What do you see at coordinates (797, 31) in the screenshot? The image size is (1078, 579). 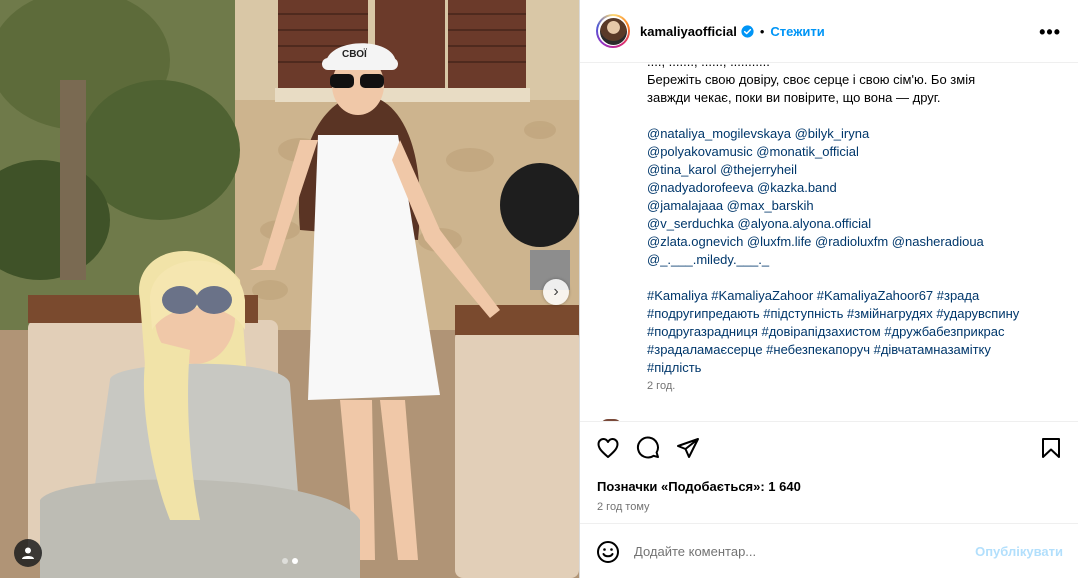 I see `follow-button: Стежити` at bounding box center [797, 31].